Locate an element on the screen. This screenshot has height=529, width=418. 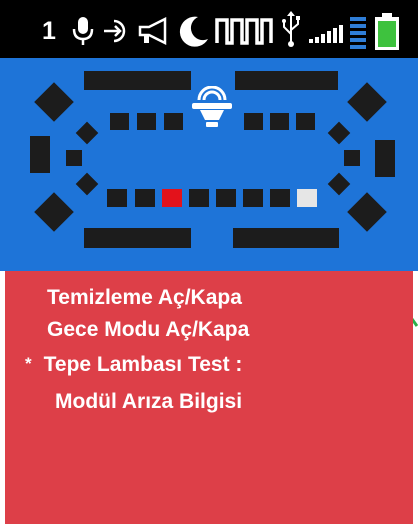
menu-item-label: Modül Arıza Bilgisi is located at coordinates (149, 401).